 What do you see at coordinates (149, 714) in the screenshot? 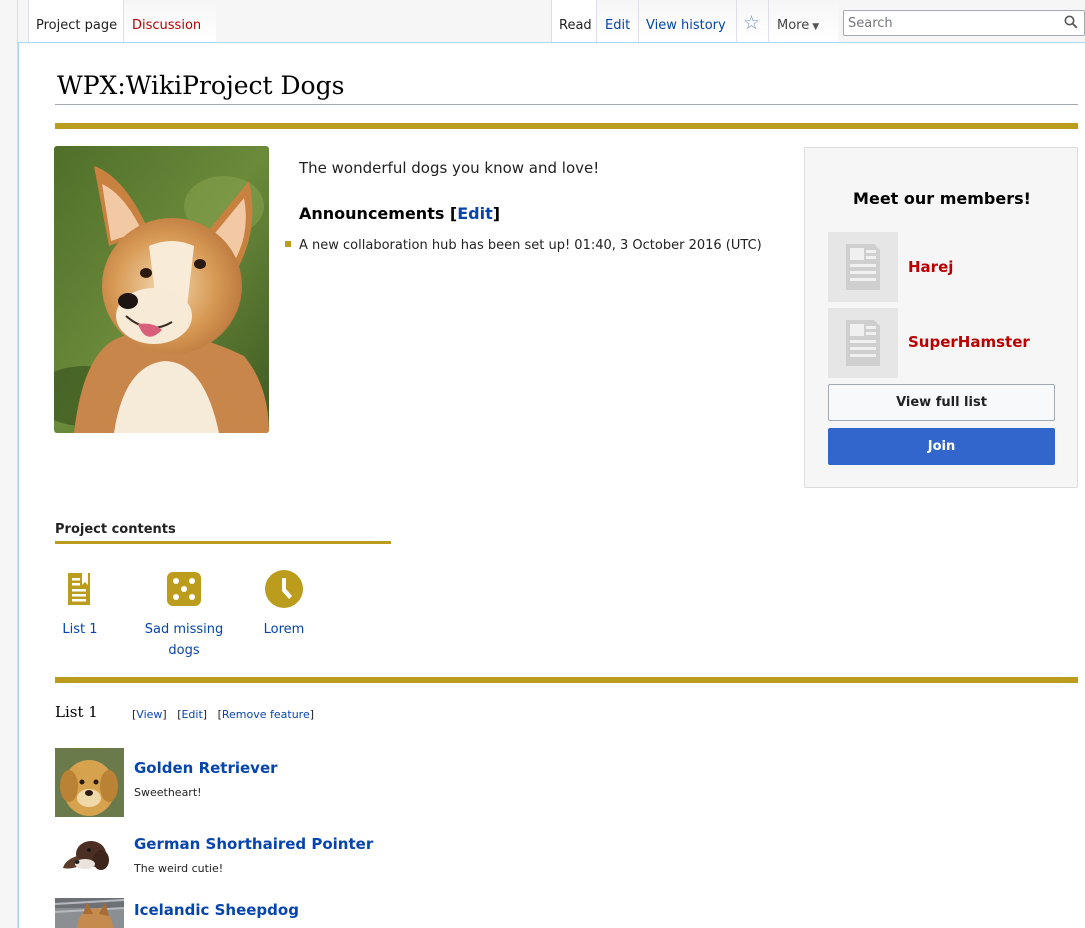
I see `view-link: View` at bounding box center [149, 714].